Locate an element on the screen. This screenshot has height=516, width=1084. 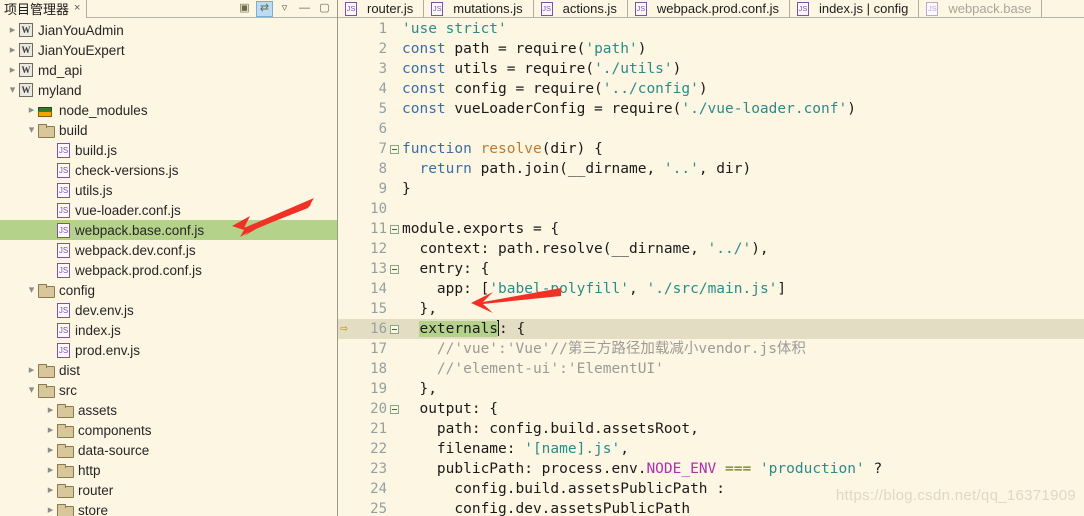
code-line-21: 21 path: config.build.assetsRoot, is located at coordinates (711, 429).